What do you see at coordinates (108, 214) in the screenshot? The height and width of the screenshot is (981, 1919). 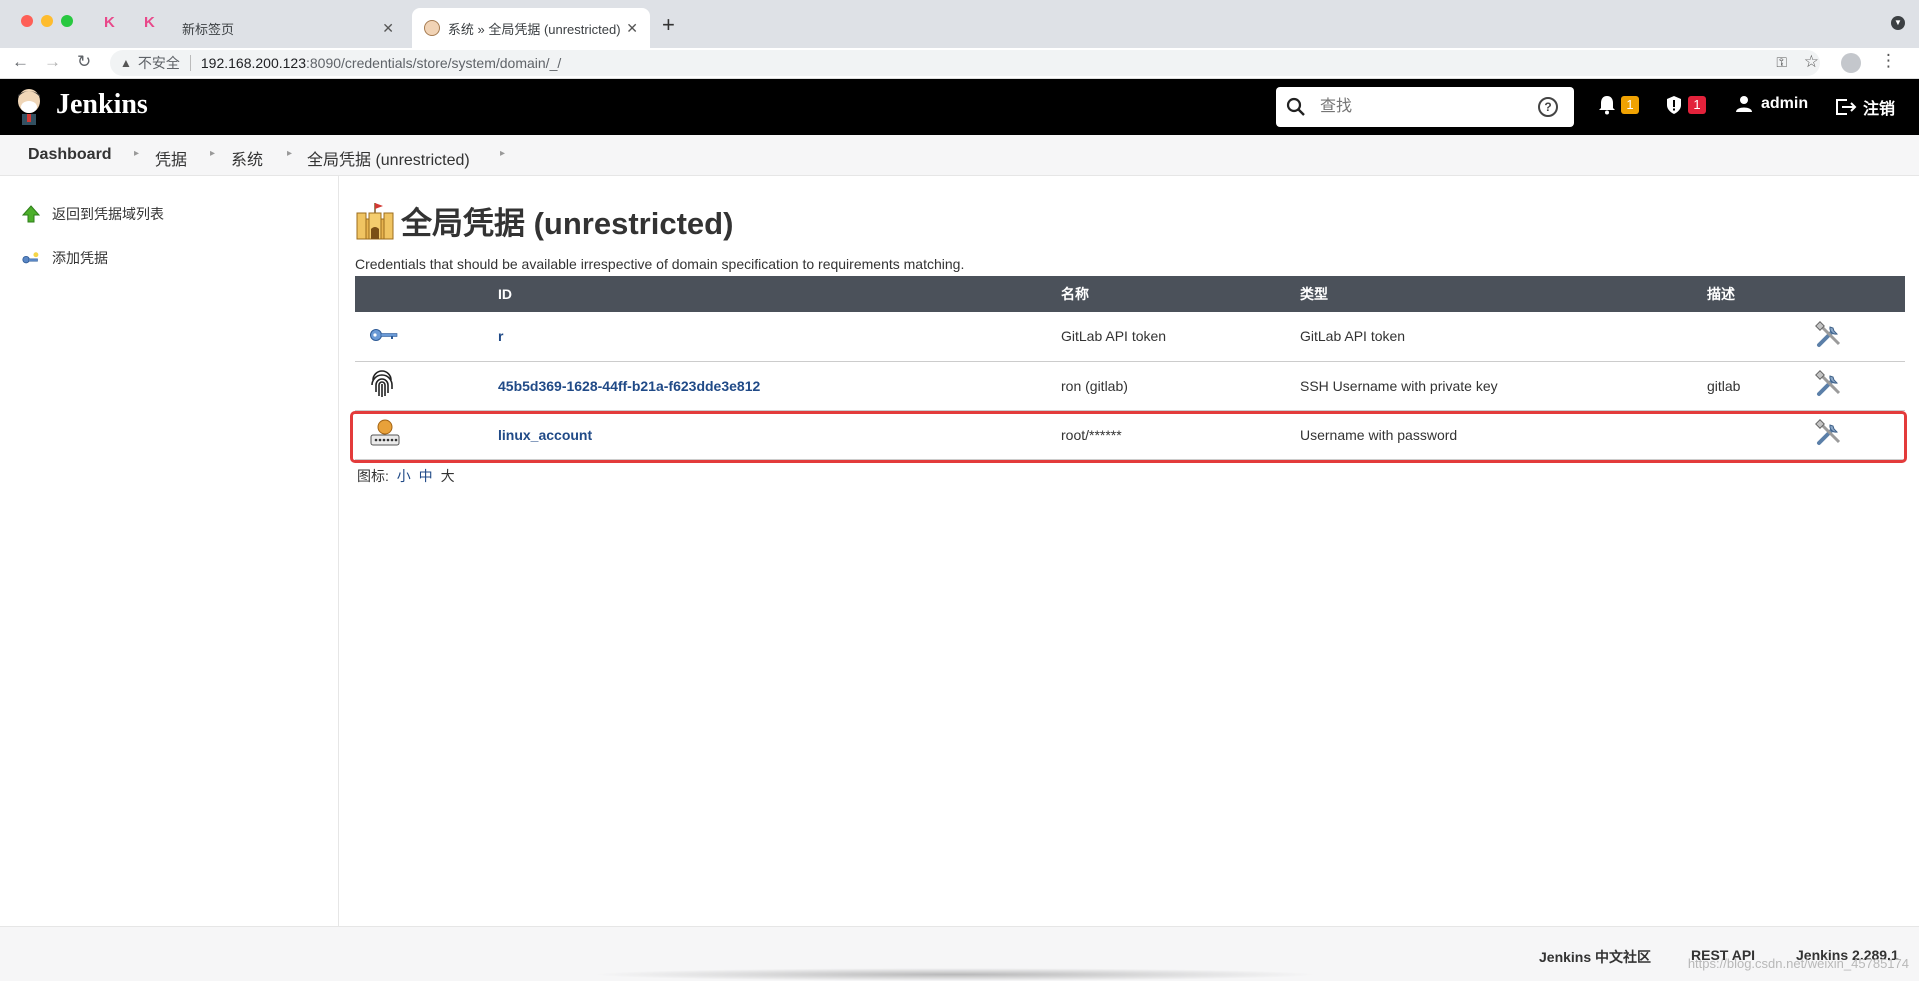 I see `sidebar-item-label: 返回到凭据域列表` at bounding box center [108, 214].